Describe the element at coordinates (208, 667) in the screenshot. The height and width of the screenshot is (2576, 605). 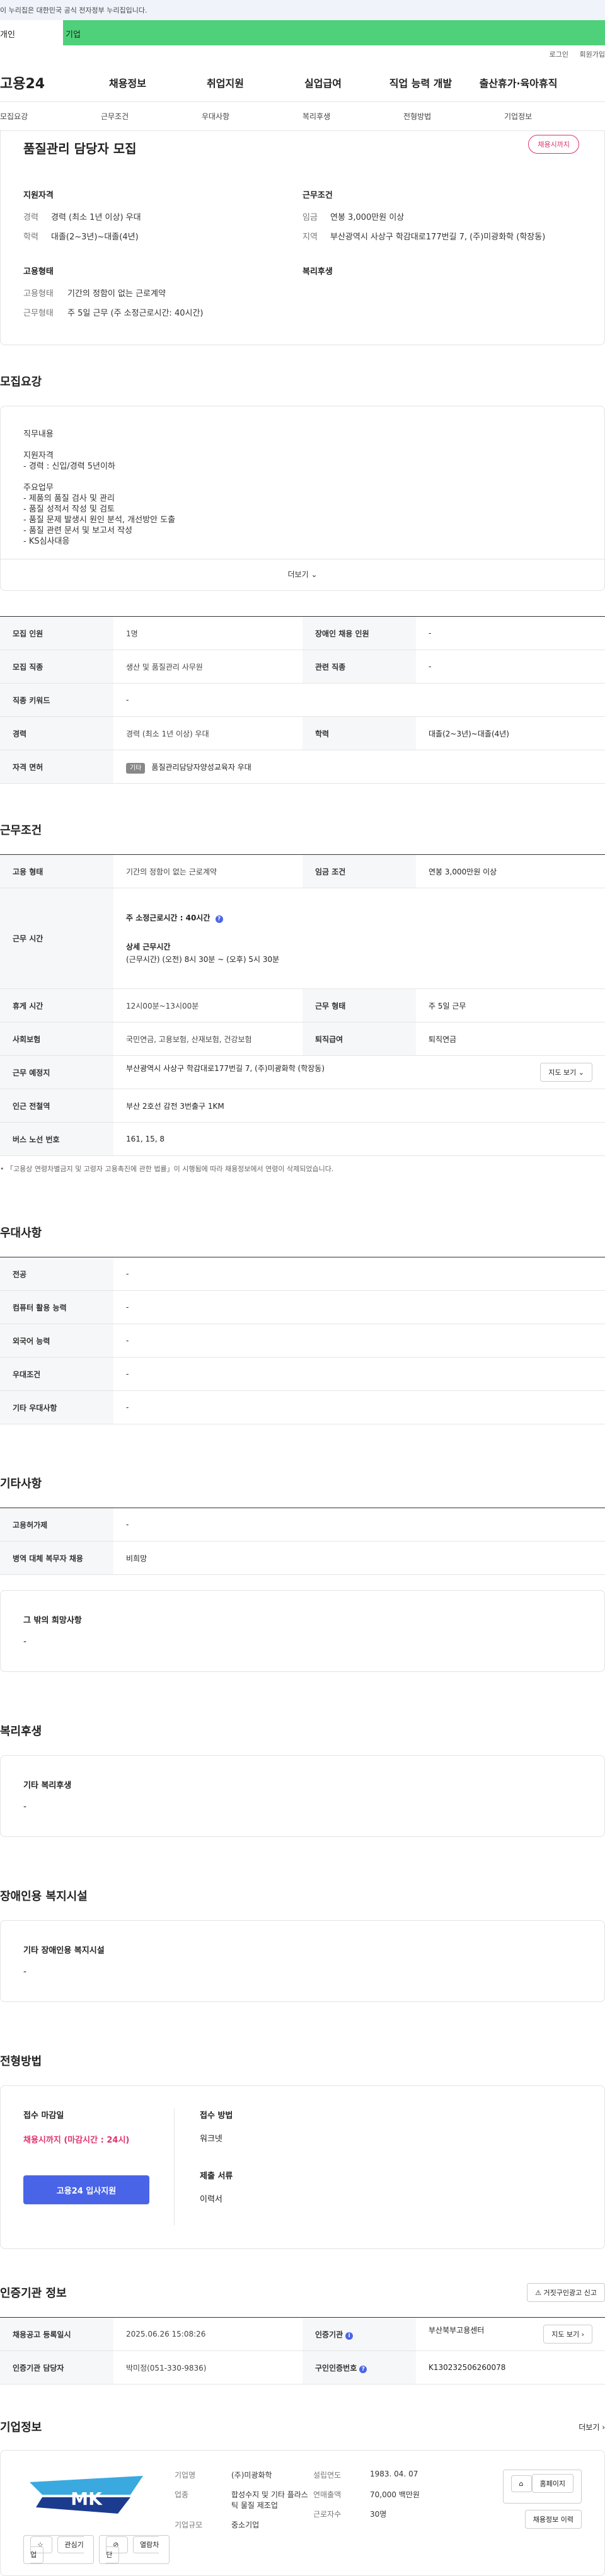
I see `table-cell: 생산 및 품질관리 사무원` at that location.